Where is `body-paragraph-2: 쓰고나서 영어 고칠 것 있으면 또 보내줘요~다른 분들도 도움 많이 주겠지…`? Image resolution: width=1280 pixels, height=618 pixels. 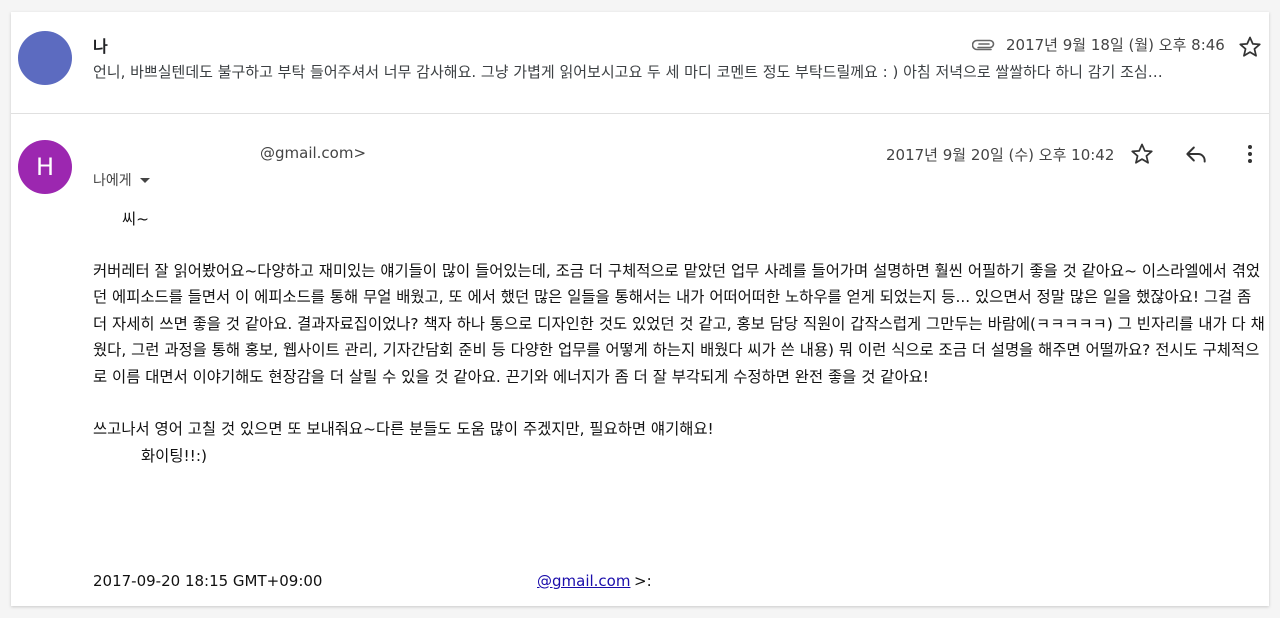 body-paragraph-2: 쓰고나서 영어 고칠 것 있으면 또 보내줘요~다른 분들도 도움 많이 주겠지… is located at coordinates (403, 429).